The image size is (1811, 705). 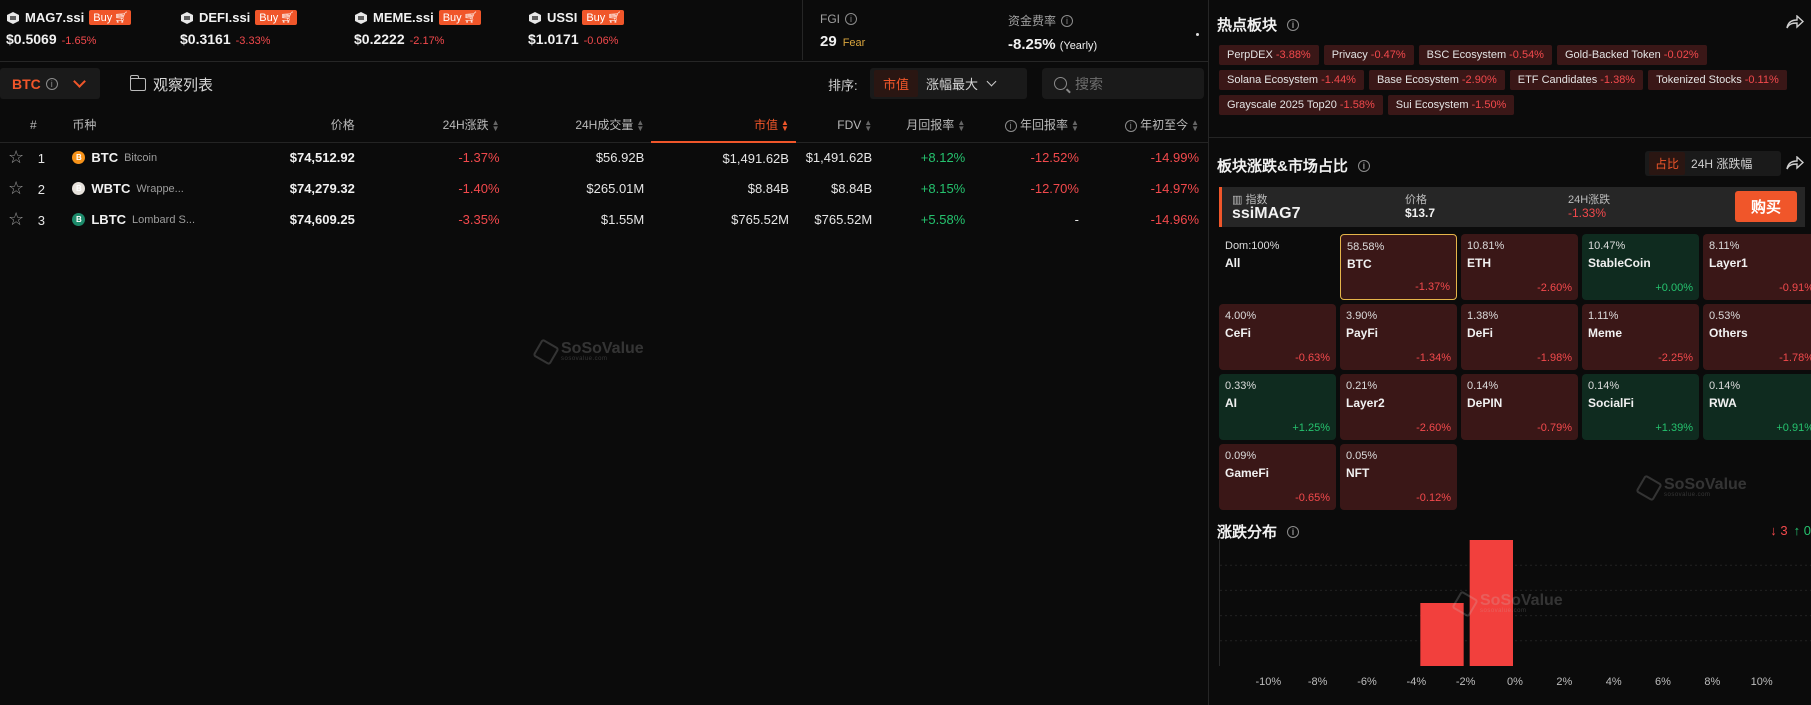 What do you see at coordinates (1291, 80) in the screenshot?
I see `hot-sector-tag: Solana Ecosystem -1.44%` at bounding box center [1291, 80].